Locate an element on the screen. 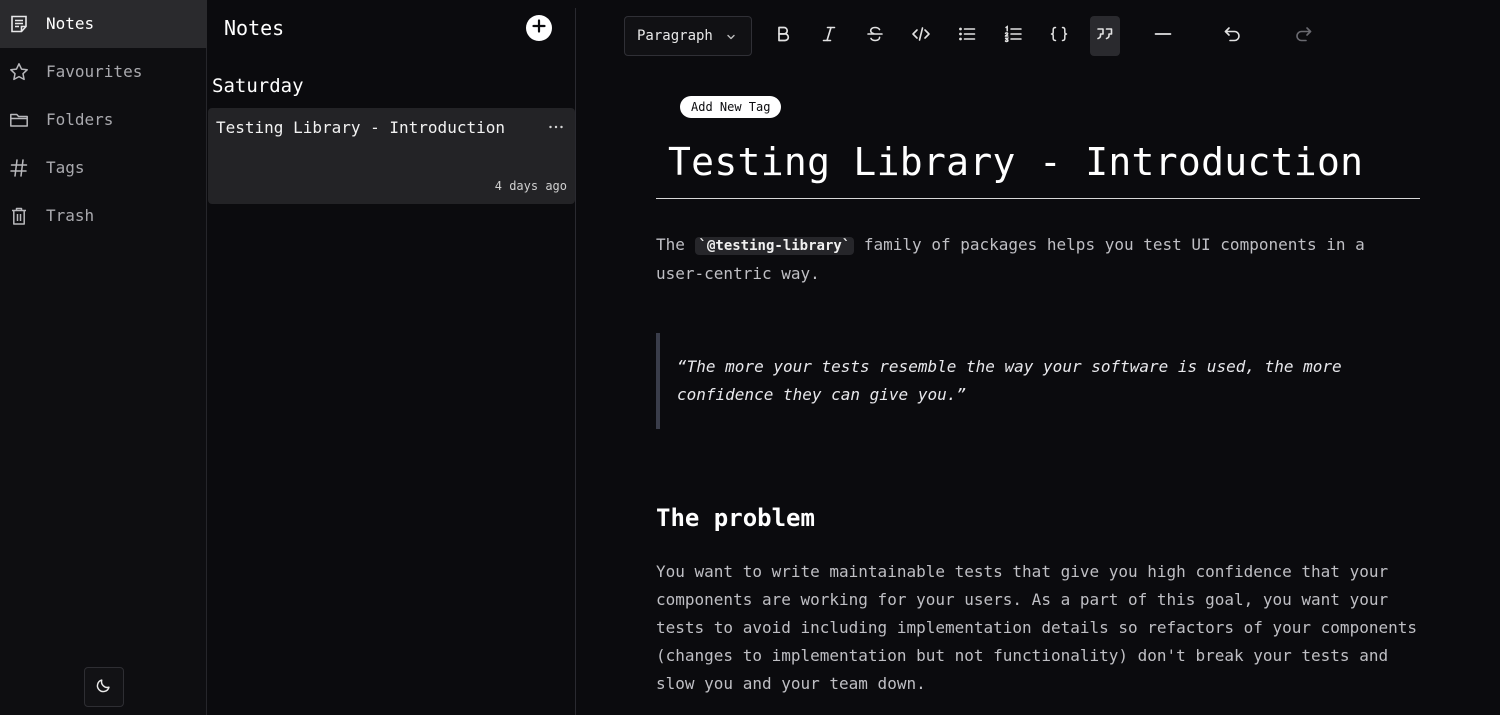 This screenshot has width=1500, height=715. theme-toggle-button is located at coordinates (104, 687).